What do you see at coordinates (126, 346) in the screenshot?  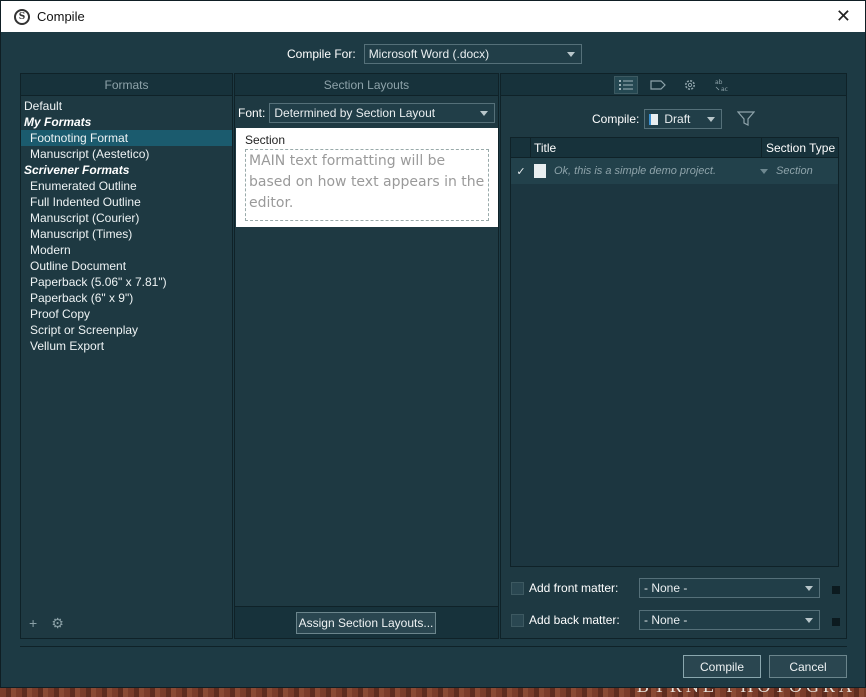 I see `format-item: Vellum Export` at bounding box center [126, 346].